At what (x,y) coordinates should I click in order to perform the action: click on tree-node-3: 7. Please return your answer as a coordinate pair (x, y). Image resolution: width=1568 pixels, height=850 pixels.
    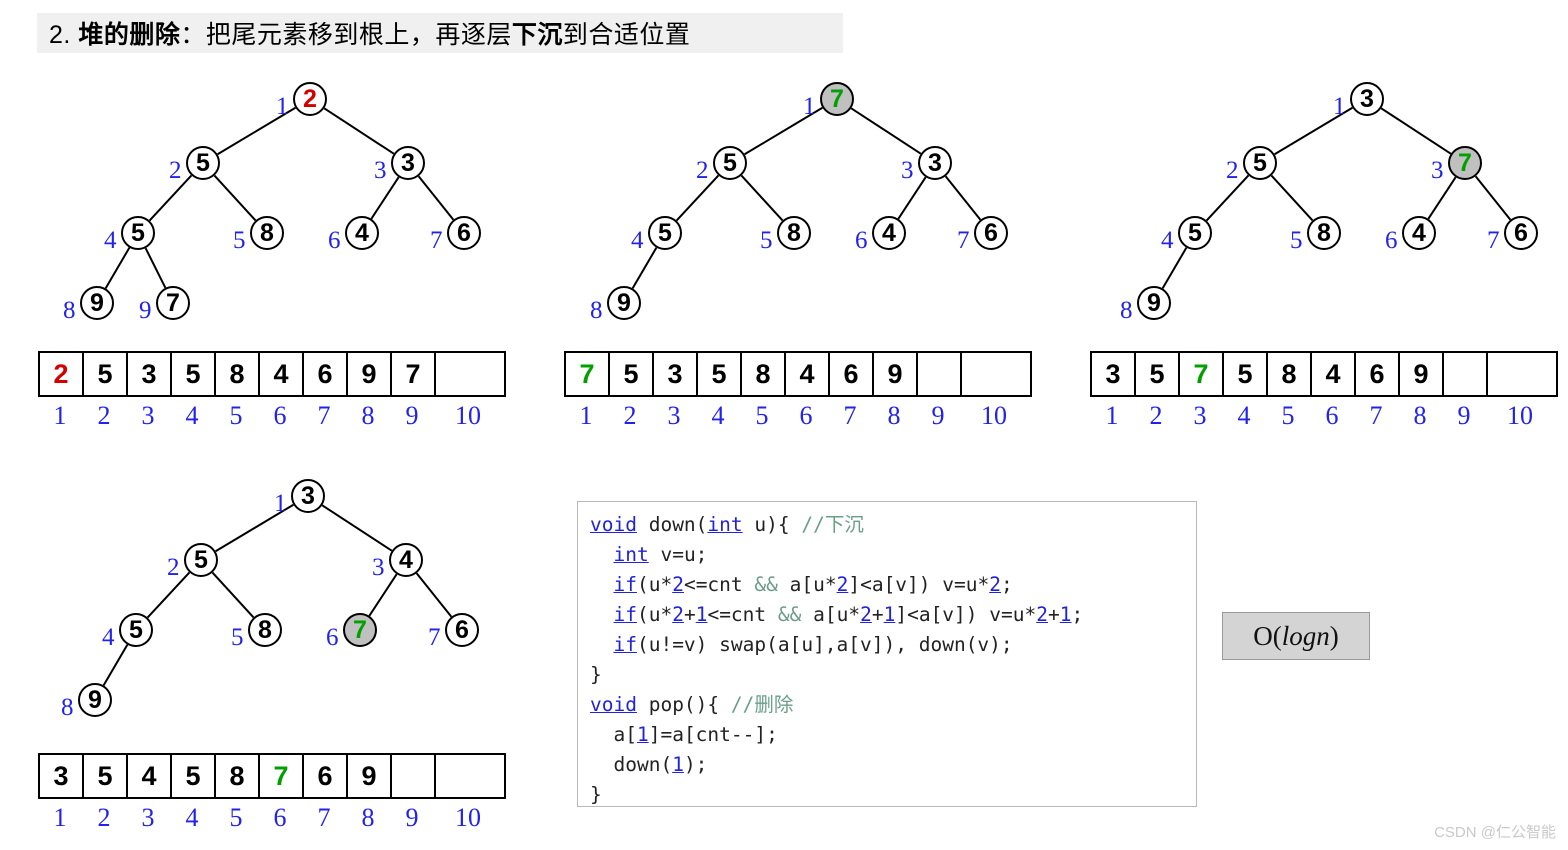
    Looking at the image, I should click on (1465, 163).